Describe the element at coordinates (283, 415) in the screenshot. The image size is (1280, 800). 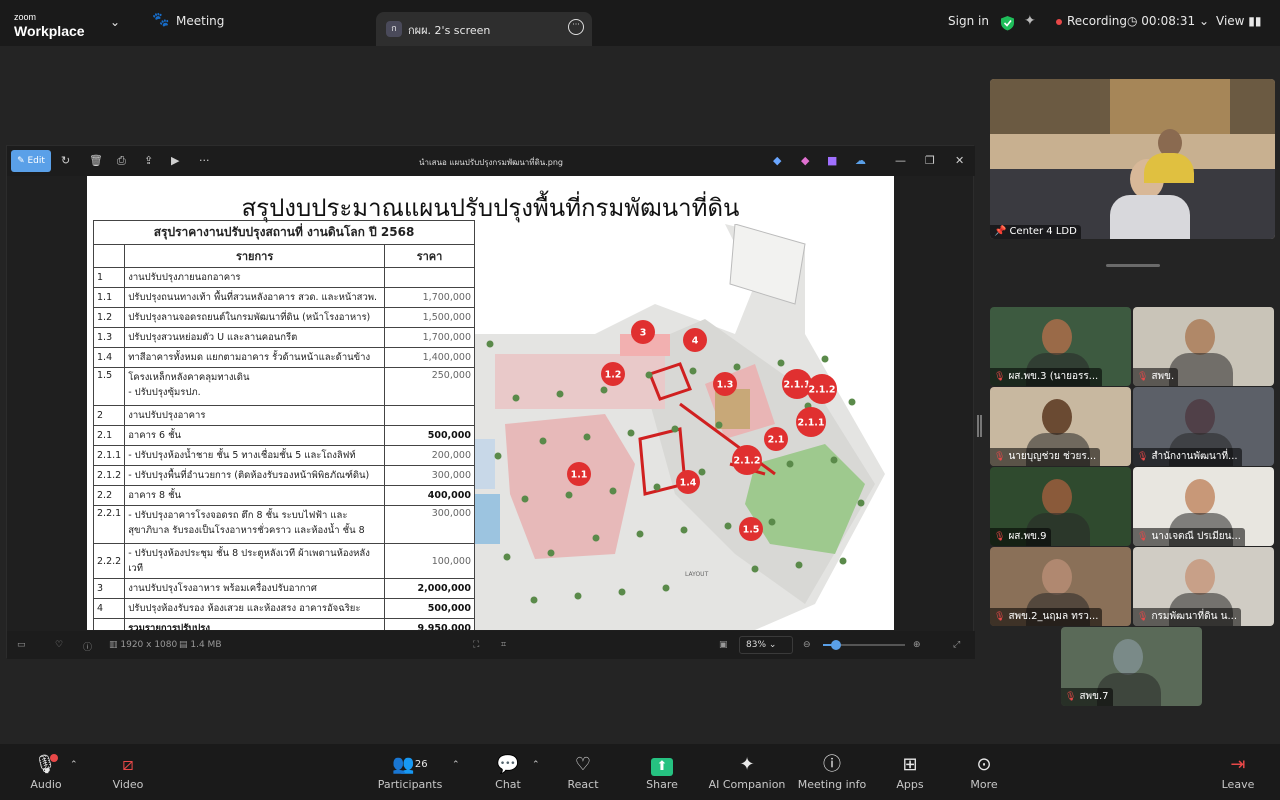
I see `table-row: 2 งานปรับปรุงอาคาร` at that location.